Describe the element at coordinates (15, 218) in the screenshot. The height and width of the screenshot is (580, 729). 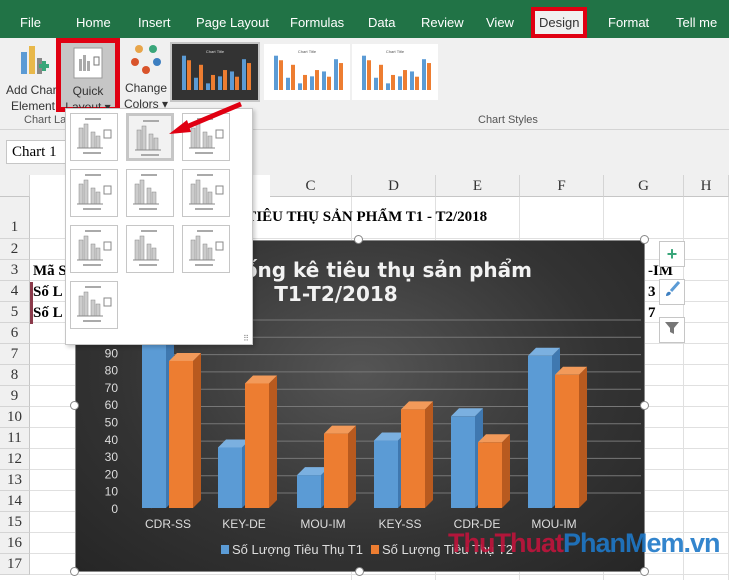
I see `row-header-1: 1` at that location.